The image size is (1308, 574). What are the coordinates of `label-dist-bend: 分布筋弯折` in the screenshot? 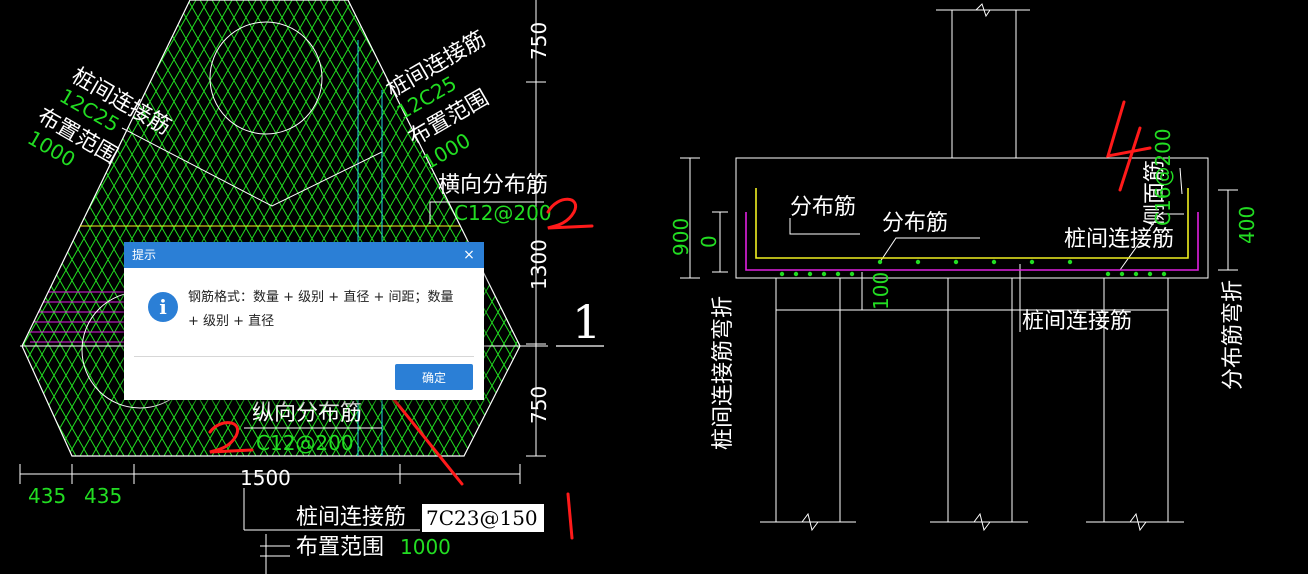 It's located at (1233, 335).